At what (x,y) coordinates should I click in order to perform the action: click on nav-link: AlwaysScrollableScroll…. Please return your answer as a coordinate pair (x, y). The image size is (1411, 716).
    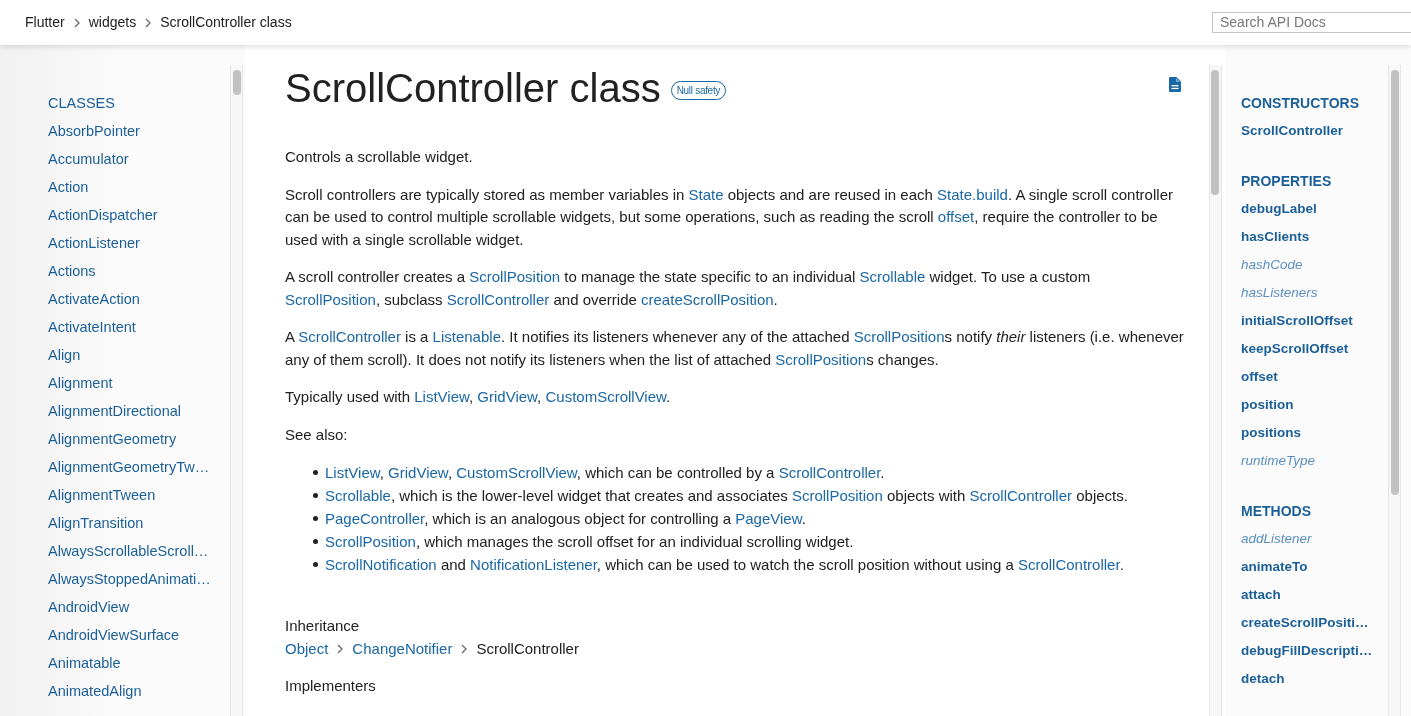
    Looking at the image, I should click on (128, 551).